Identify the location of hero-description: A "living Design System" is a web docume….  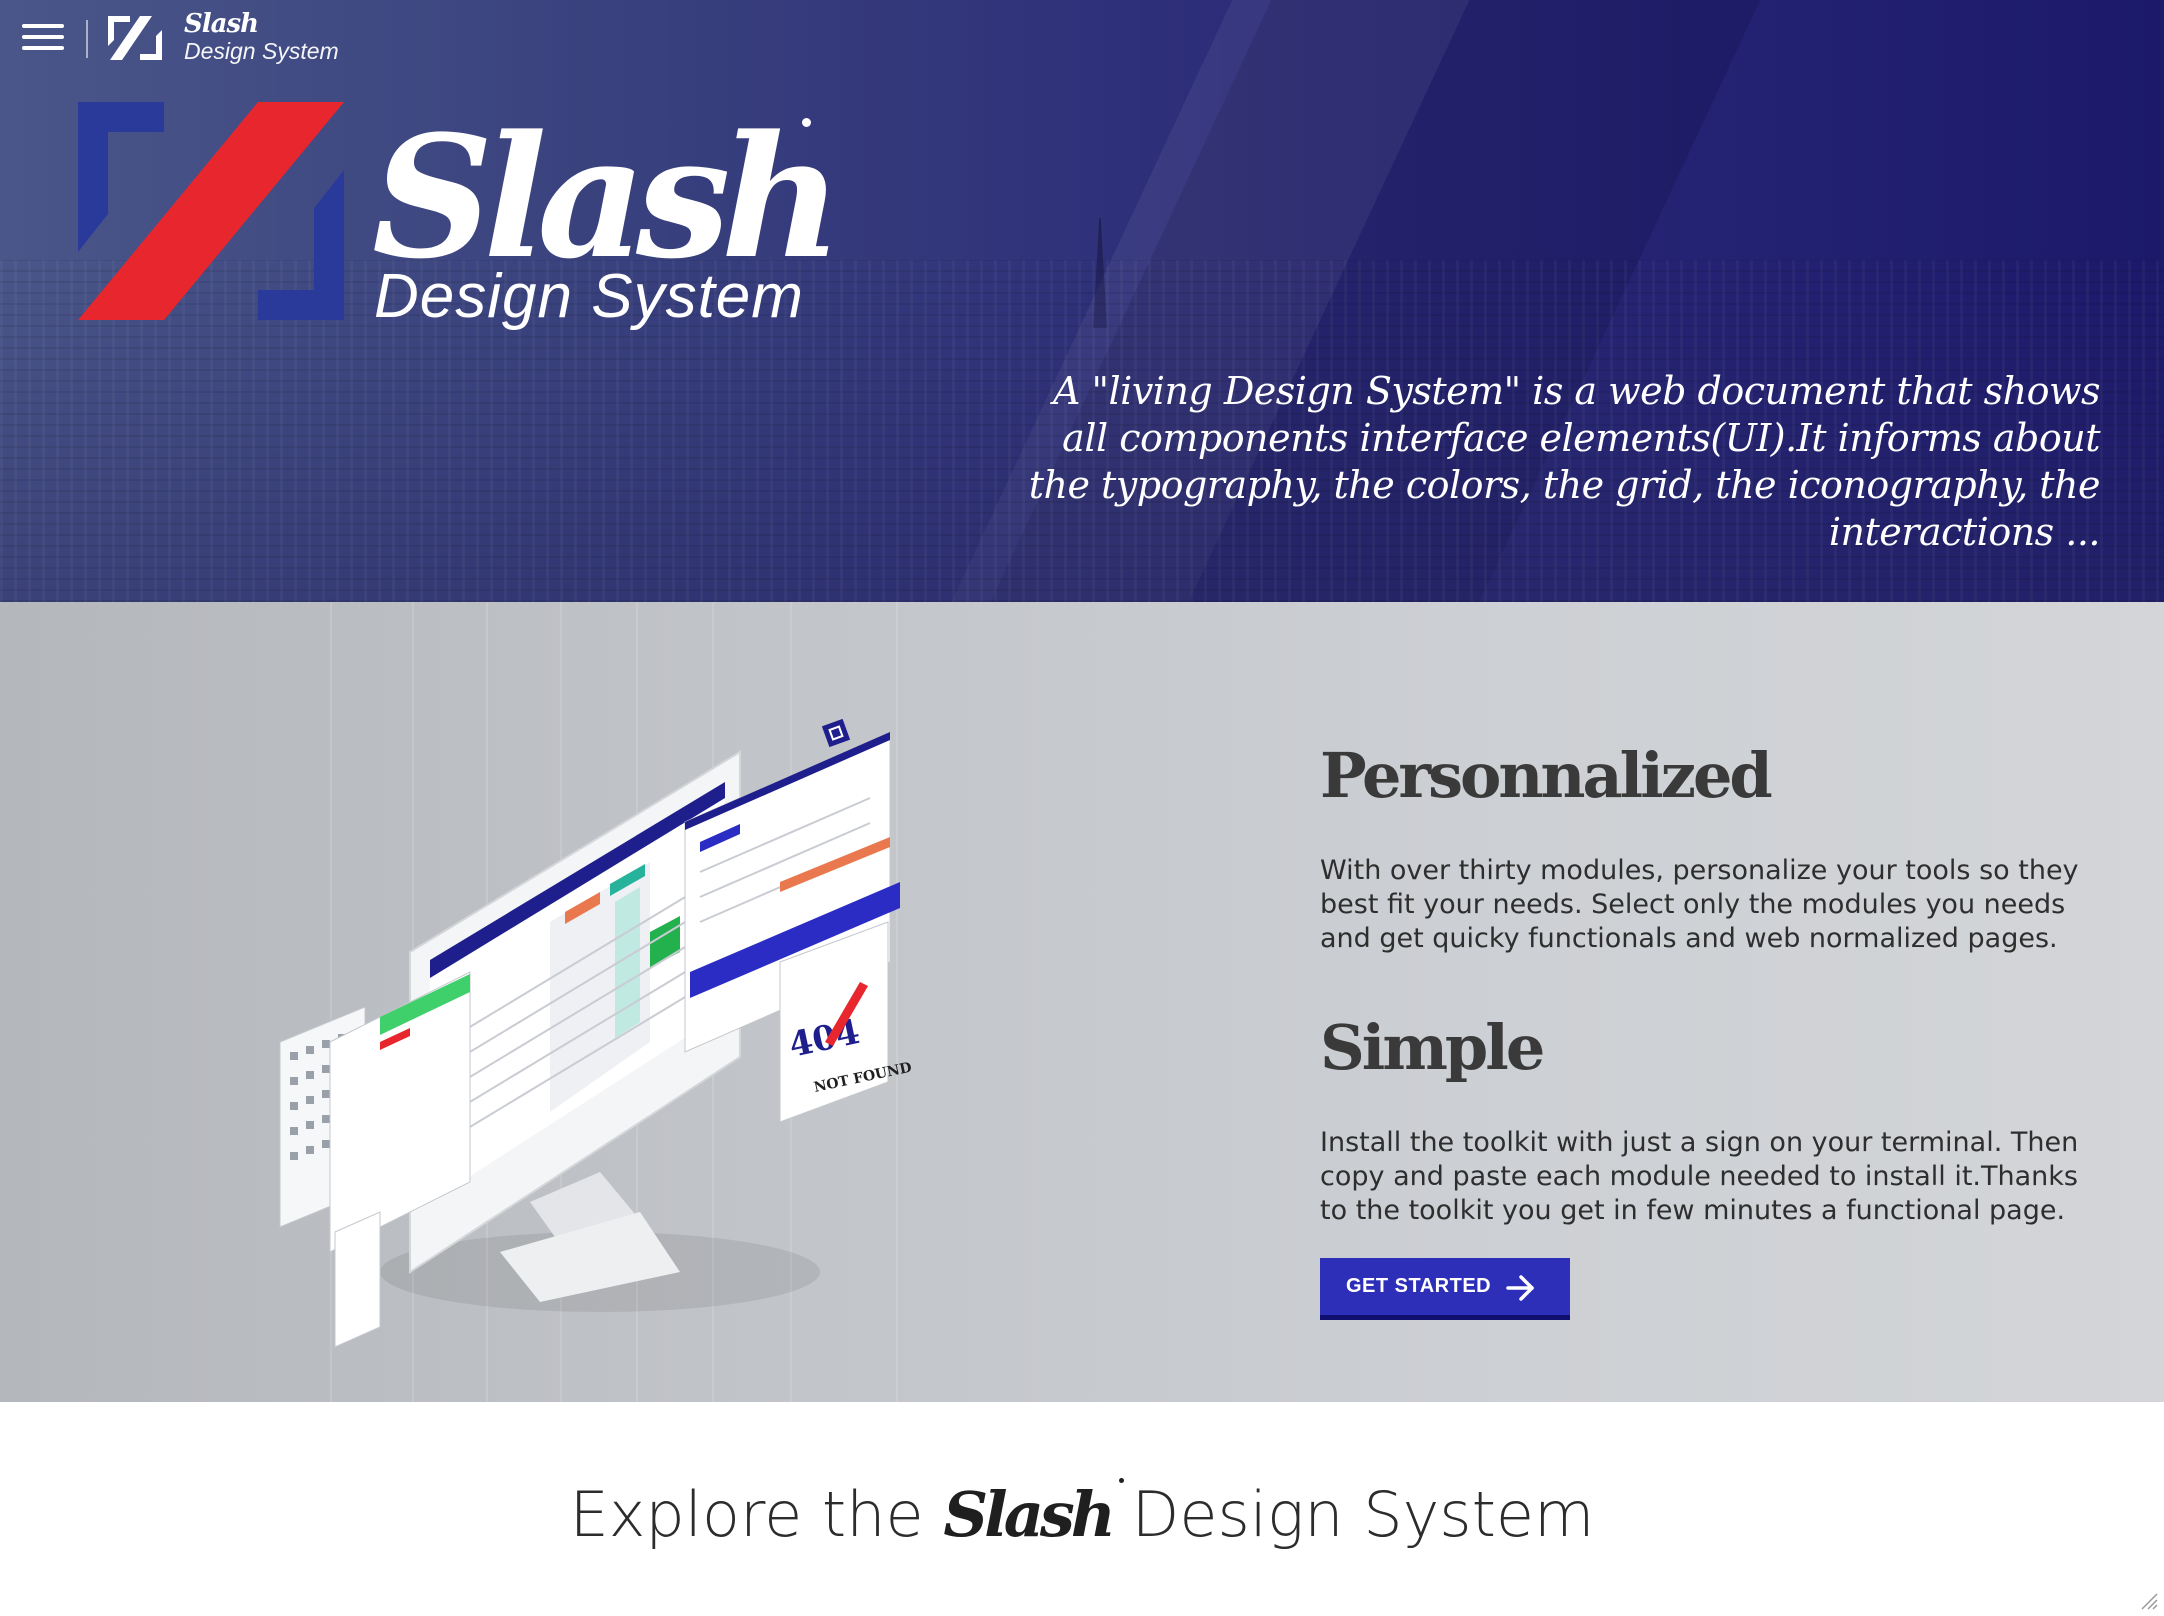
(1564, 461).